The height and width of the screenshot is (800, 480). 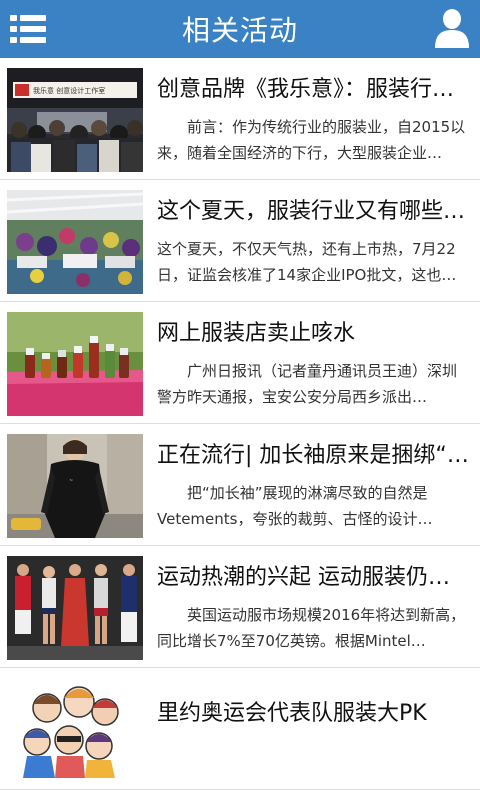 I want to click on app-header: 相关活动, so click(x=240, y=29).